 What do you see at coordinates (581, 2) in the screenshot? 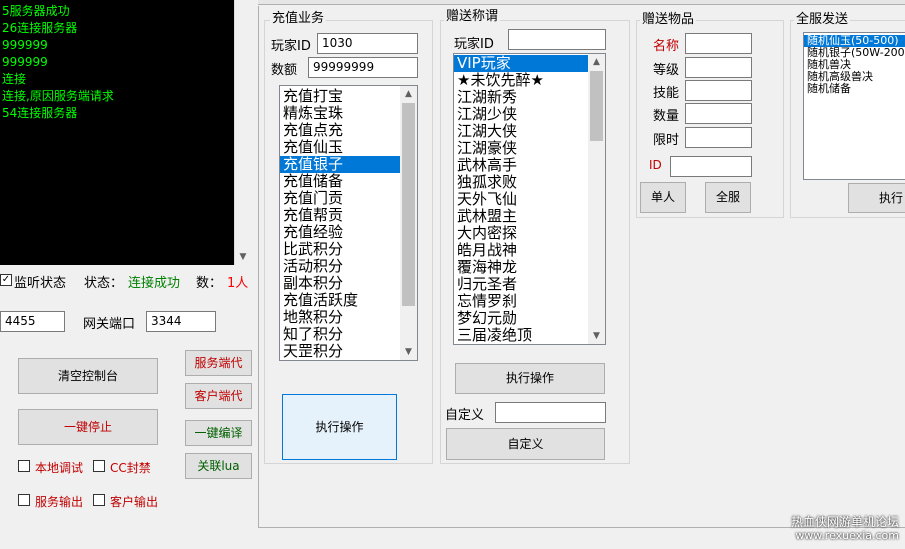
I see `tab-strip` at bounding box center [581, 2].